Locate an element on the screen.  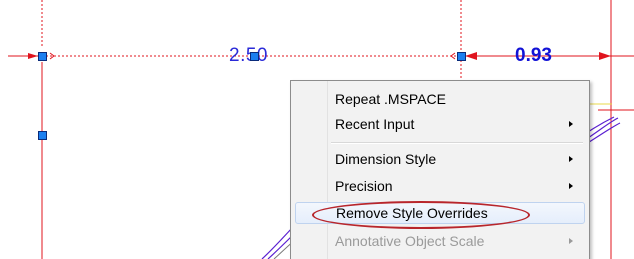
menu-item-dimension-style: Dimension Style is located at coordinates (440, 159).